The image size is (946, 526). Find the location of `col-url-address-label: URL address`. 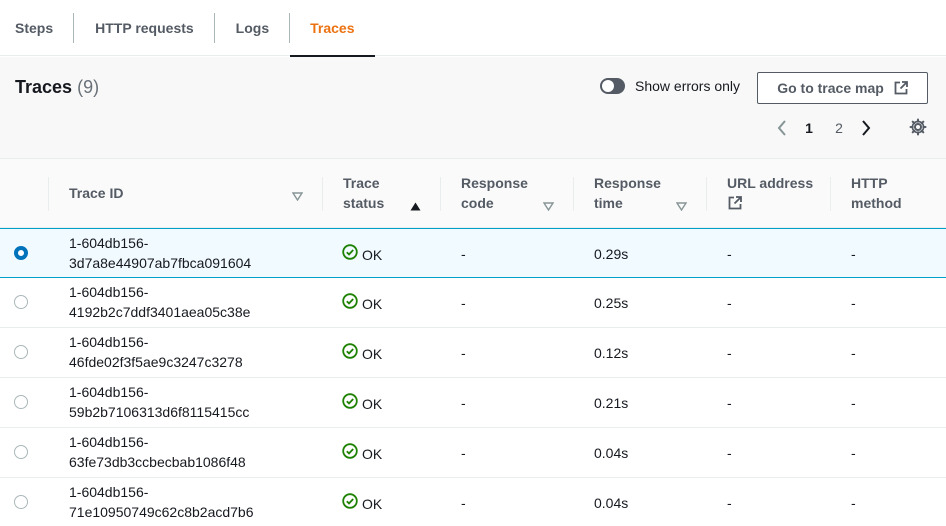

col-url-address-label: URL address is located at coordinates (770, 183).